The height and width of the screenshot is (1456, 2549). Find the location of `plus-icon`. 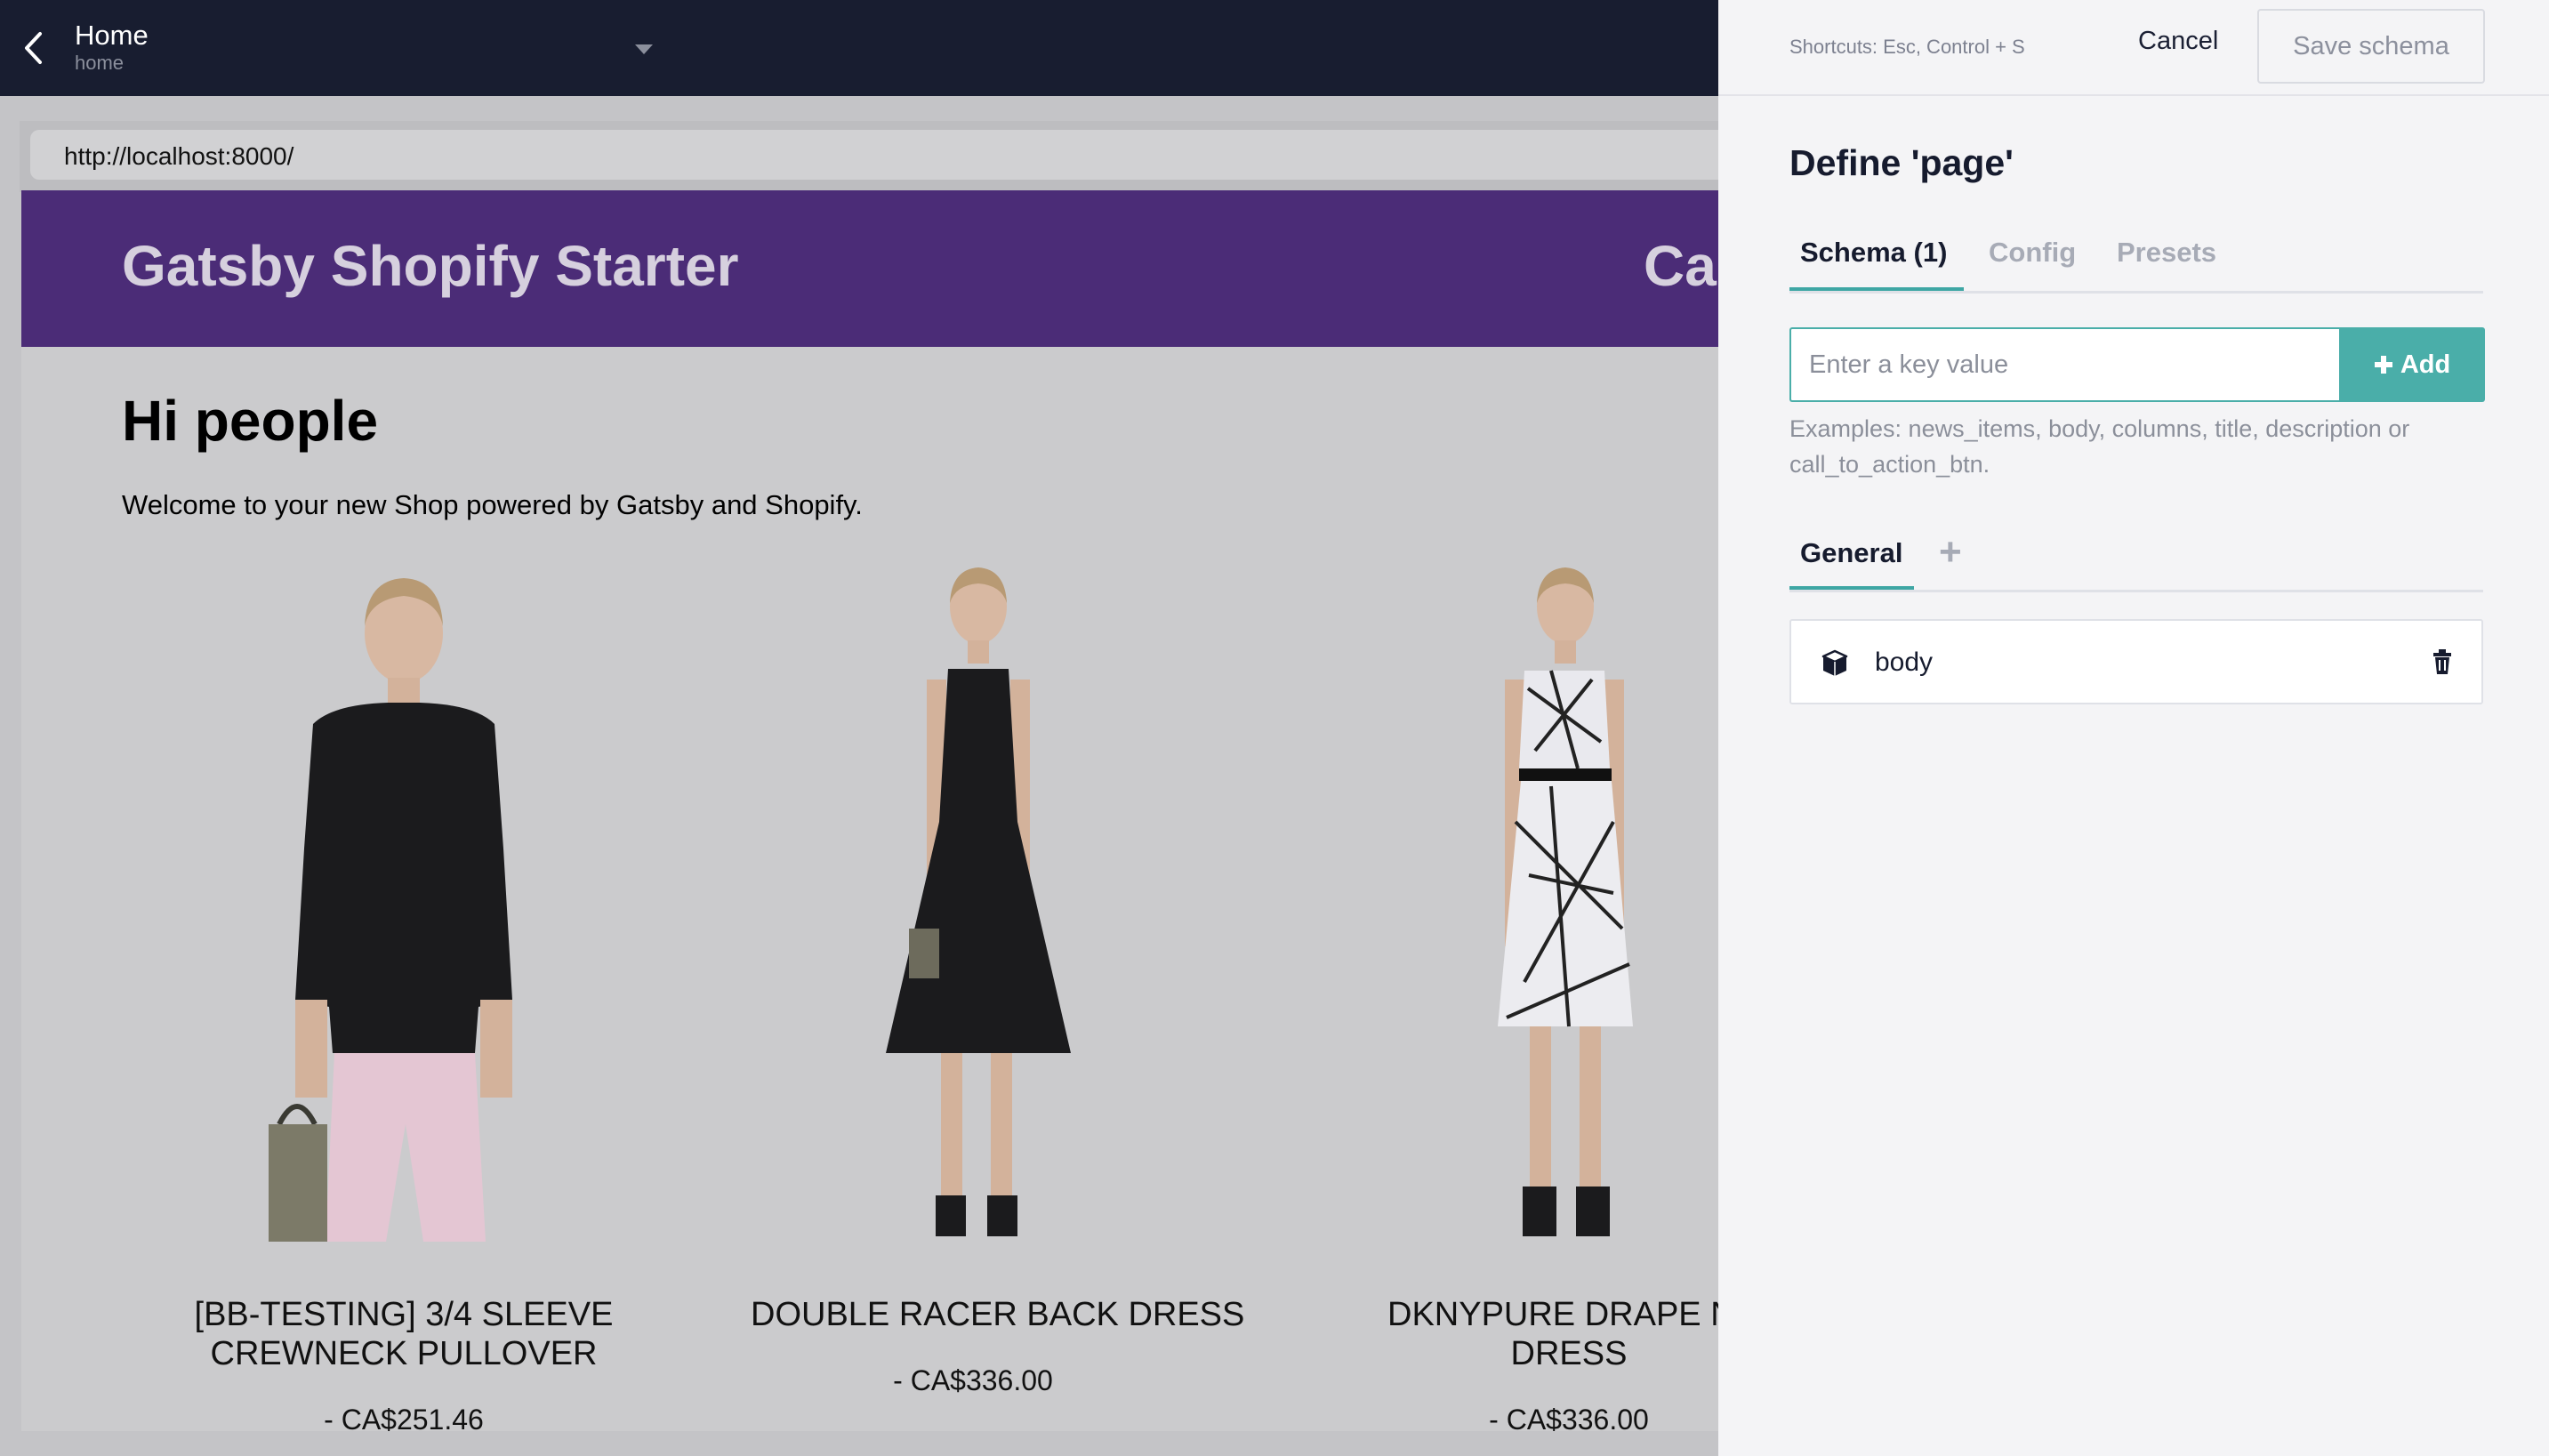

plus-icon is located at coordinates (2383, 365).